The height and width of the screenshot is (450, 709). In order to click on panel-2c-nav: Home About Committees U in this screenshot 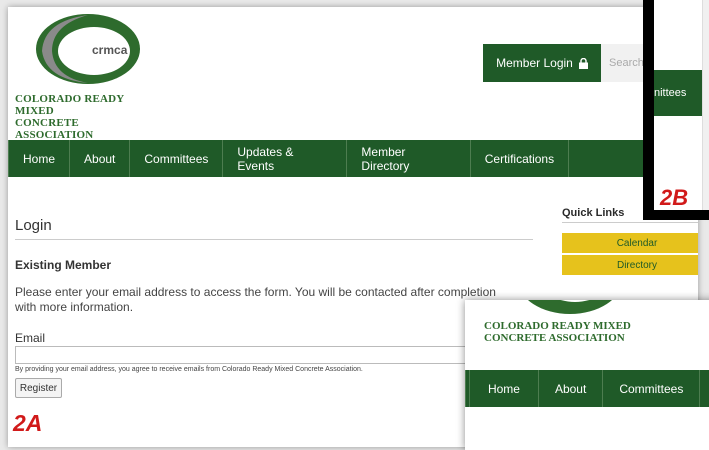, I will do `click(587, 388)`.